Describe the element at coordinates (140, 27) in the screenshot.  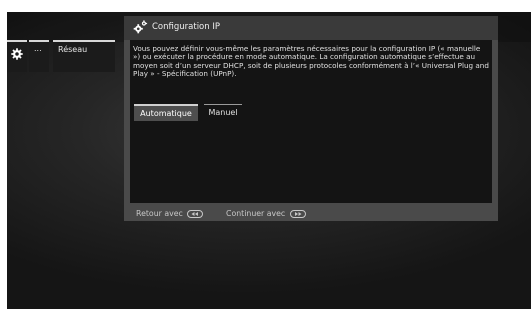
I see `gears-icon` at that location.